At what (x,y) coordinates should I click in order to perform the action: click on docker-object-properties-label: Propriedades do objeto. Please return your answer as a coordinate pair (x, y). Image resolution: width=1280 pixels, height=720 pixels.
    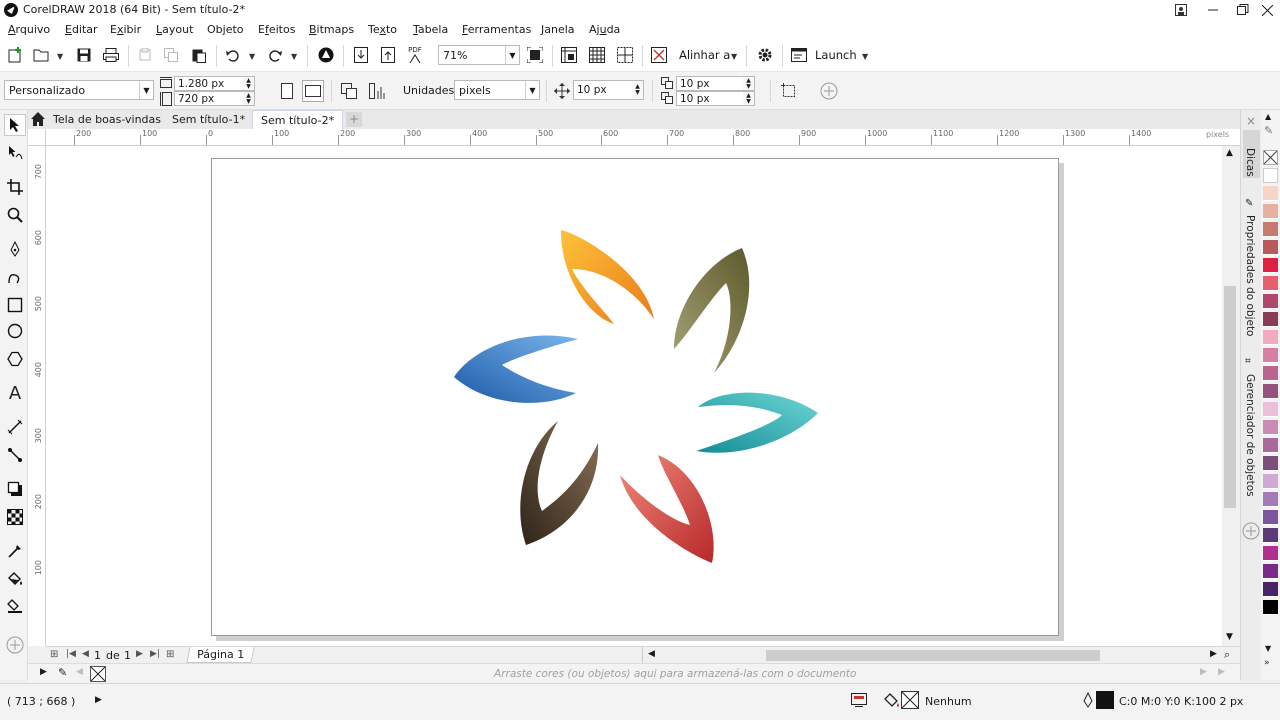
    Looking at the image, I should click on (1250, 275).